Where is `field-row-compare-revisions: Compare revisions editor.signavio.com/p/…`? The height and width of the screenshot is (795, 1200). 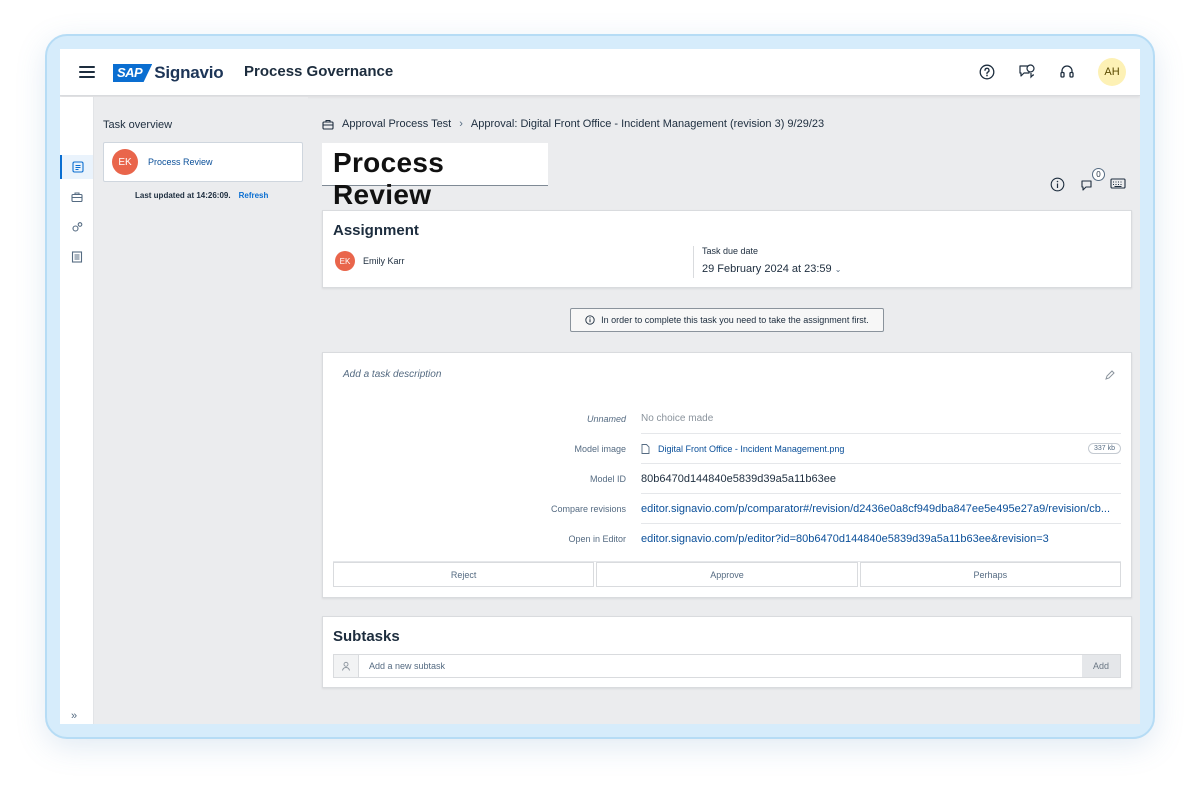
field-row-compare-revisions: Compare revisions editor.signavio.com/p/… is located at coordinates (727, 509).